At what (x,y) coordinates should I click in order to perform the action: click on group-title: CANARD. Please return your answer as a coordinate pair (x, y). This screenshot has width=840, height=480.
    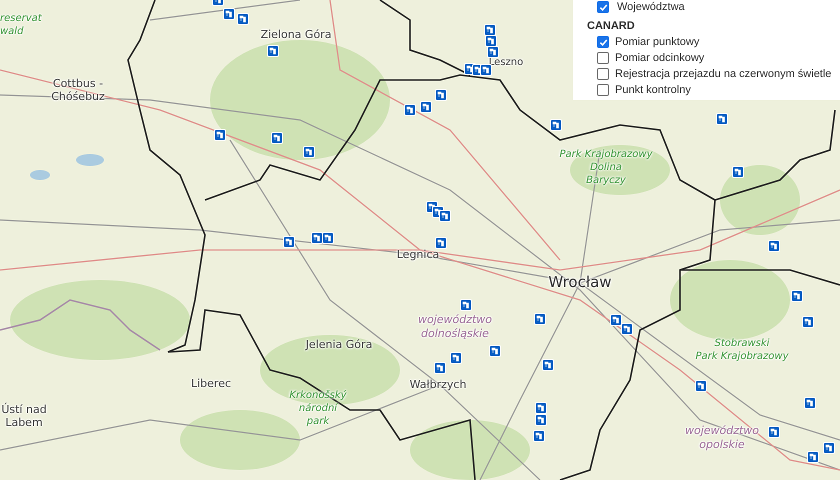
    Looking at the image, I should click on (611, 26).